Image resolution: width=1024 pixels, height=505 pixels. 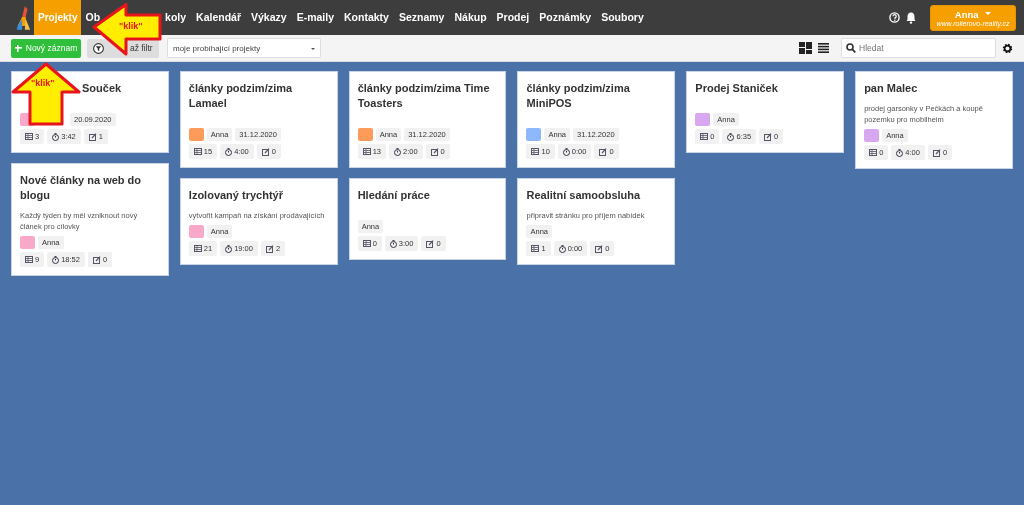 What do you see at coordinates (178, 17) in the screenshot?
I see `nav-tab: koly` at bounding box center [178, 17].